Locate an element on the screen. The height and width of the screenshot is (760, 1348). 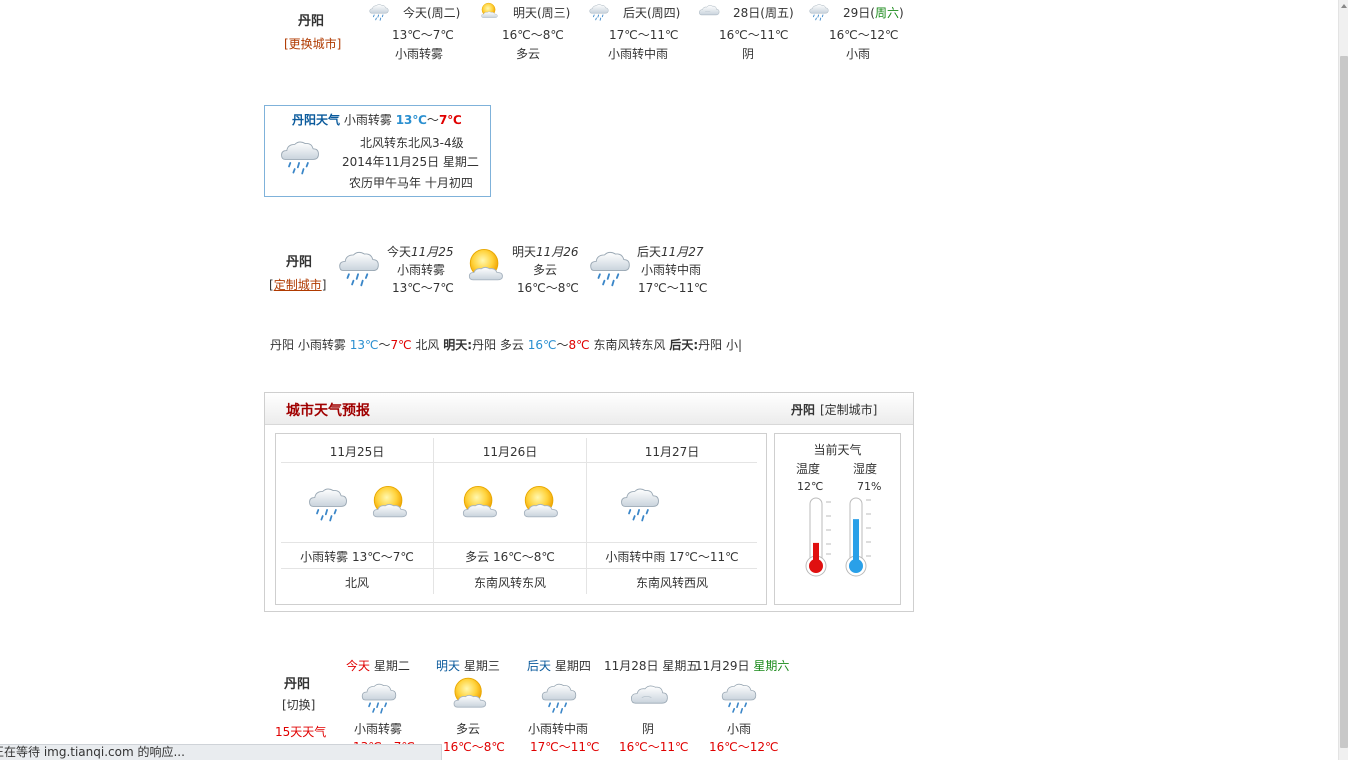
hygrometer-gauge is located at coordinates (858, 537).